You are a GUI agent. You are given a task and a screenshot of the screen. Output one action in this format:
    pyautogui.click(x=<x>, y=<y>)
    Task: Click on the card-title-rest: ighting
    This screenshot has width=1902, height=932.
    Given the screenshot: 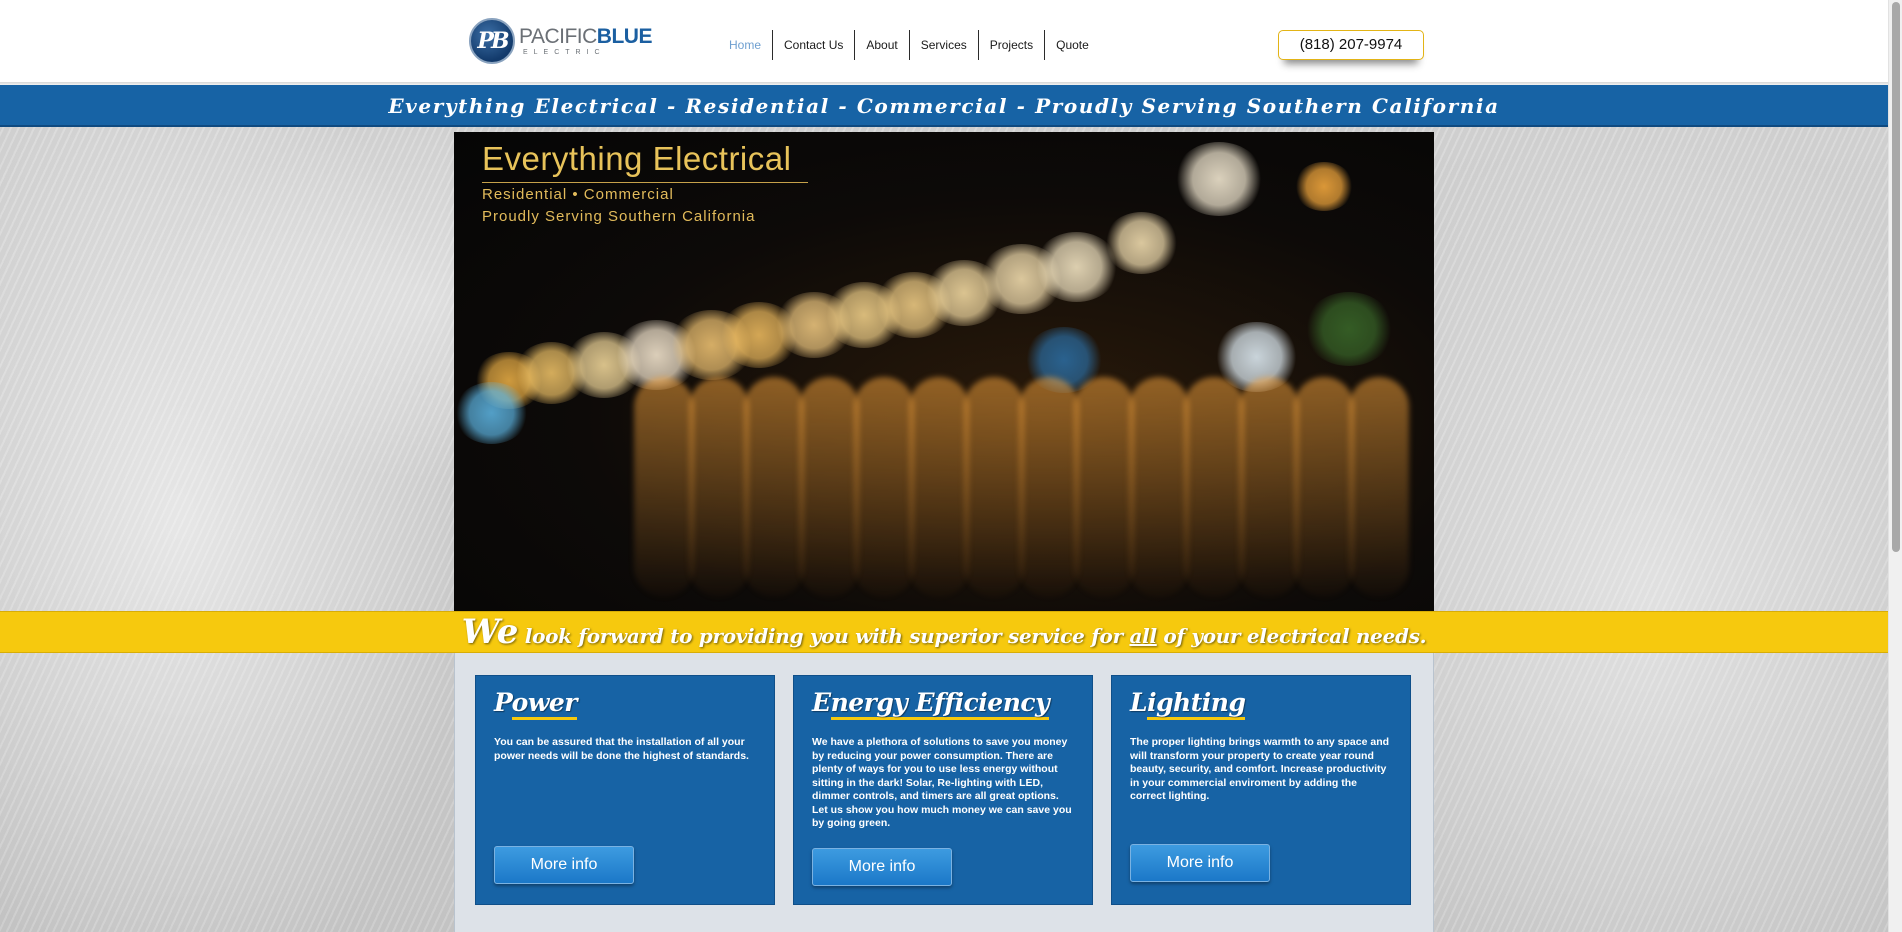 What is the action you would take?
    pyautogui.click(x=1196, y=704)
    